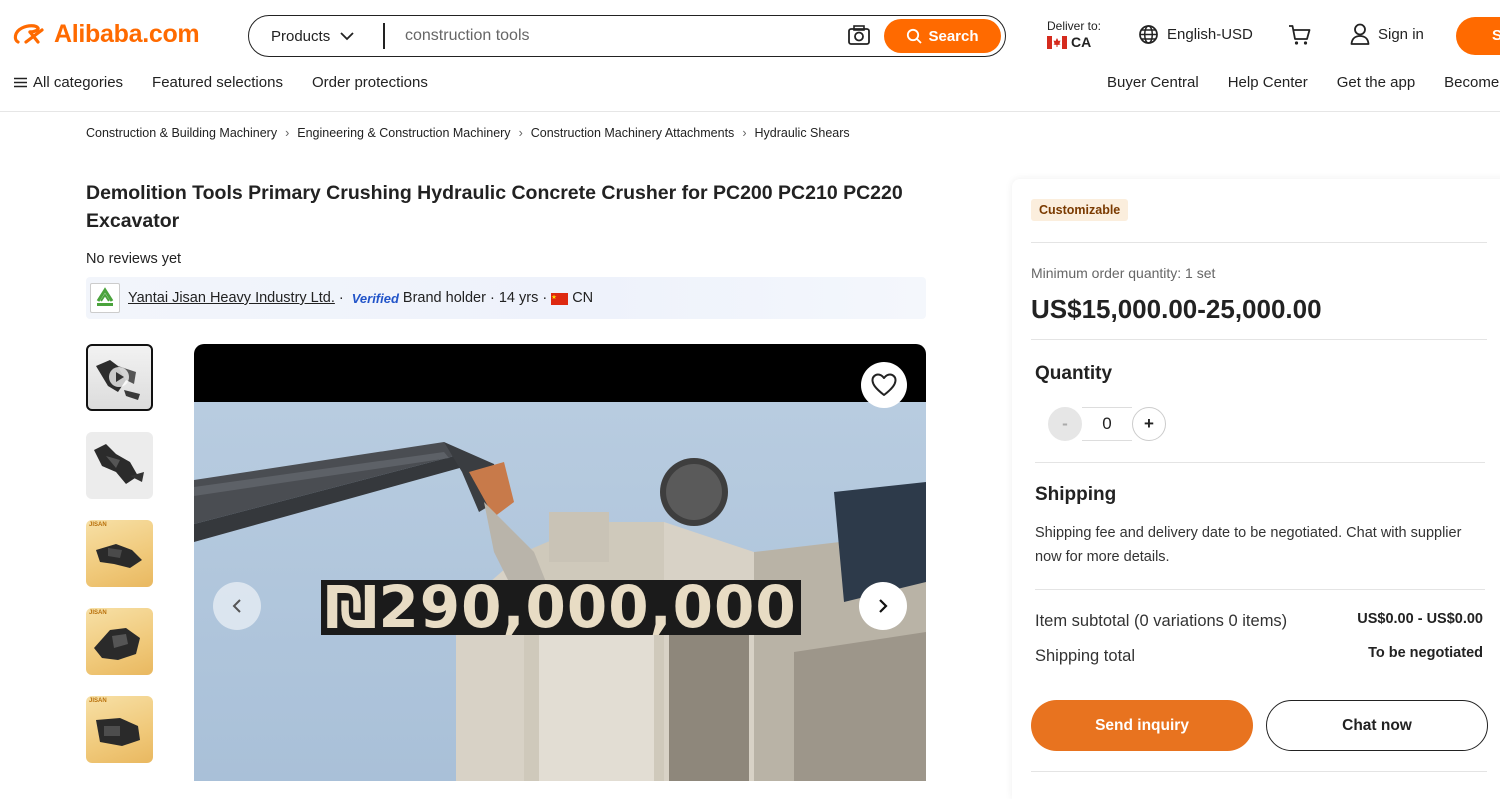  Describe the element at coordinates (347, 35) in the screenshot. I see `chevron-down-icon` at that location.